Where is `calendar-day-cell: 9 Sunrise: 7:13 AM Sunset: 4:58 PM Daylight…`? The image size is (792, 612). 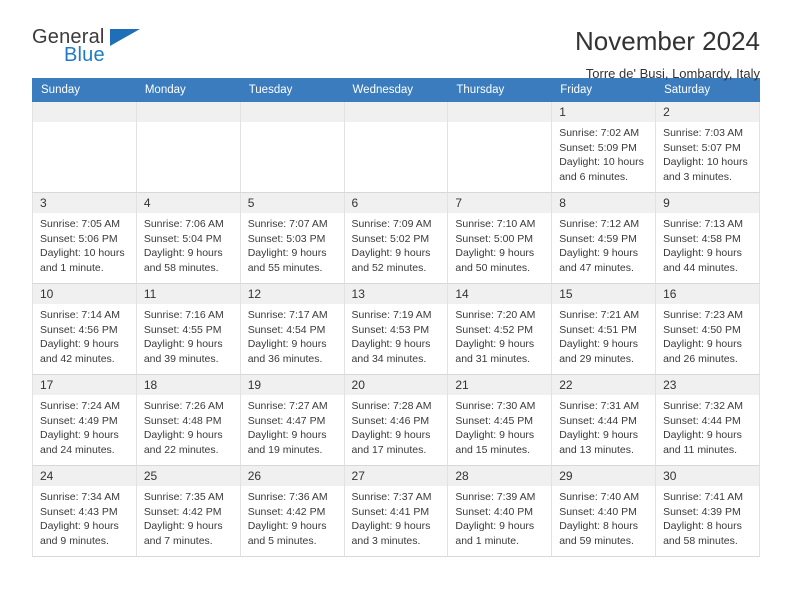 calendar-day-cell: 9 Sunrise: 7:13 AM Sunset: 4:58 PM Daylight… is located at coordinates (707, 238).